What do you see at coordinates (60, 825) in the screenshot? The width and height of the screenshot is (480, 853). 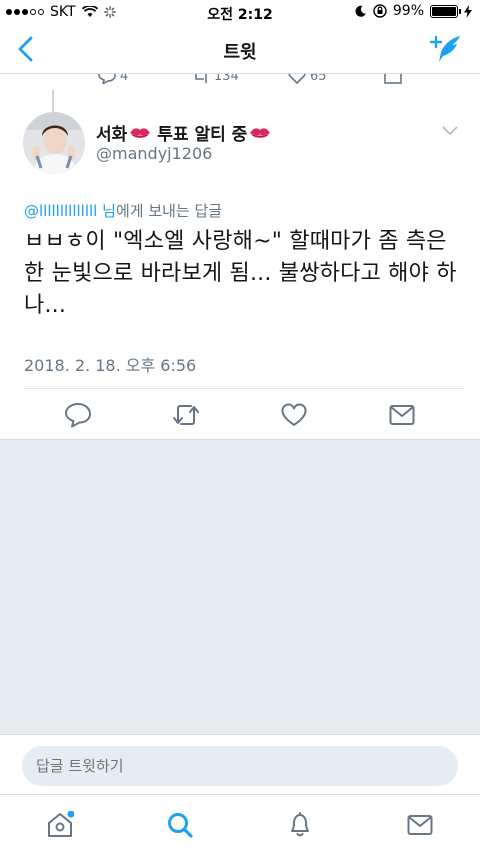 I see `home-icon` at bounding box center [60, 825].